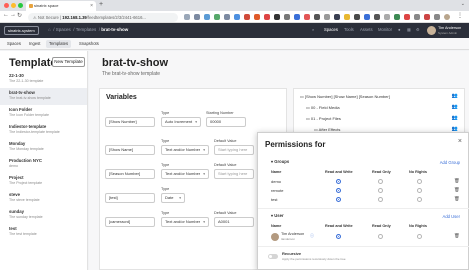 This screenshot has height=270, width=469. I want to click on list-item: steve The steve template, so click(43, 198).